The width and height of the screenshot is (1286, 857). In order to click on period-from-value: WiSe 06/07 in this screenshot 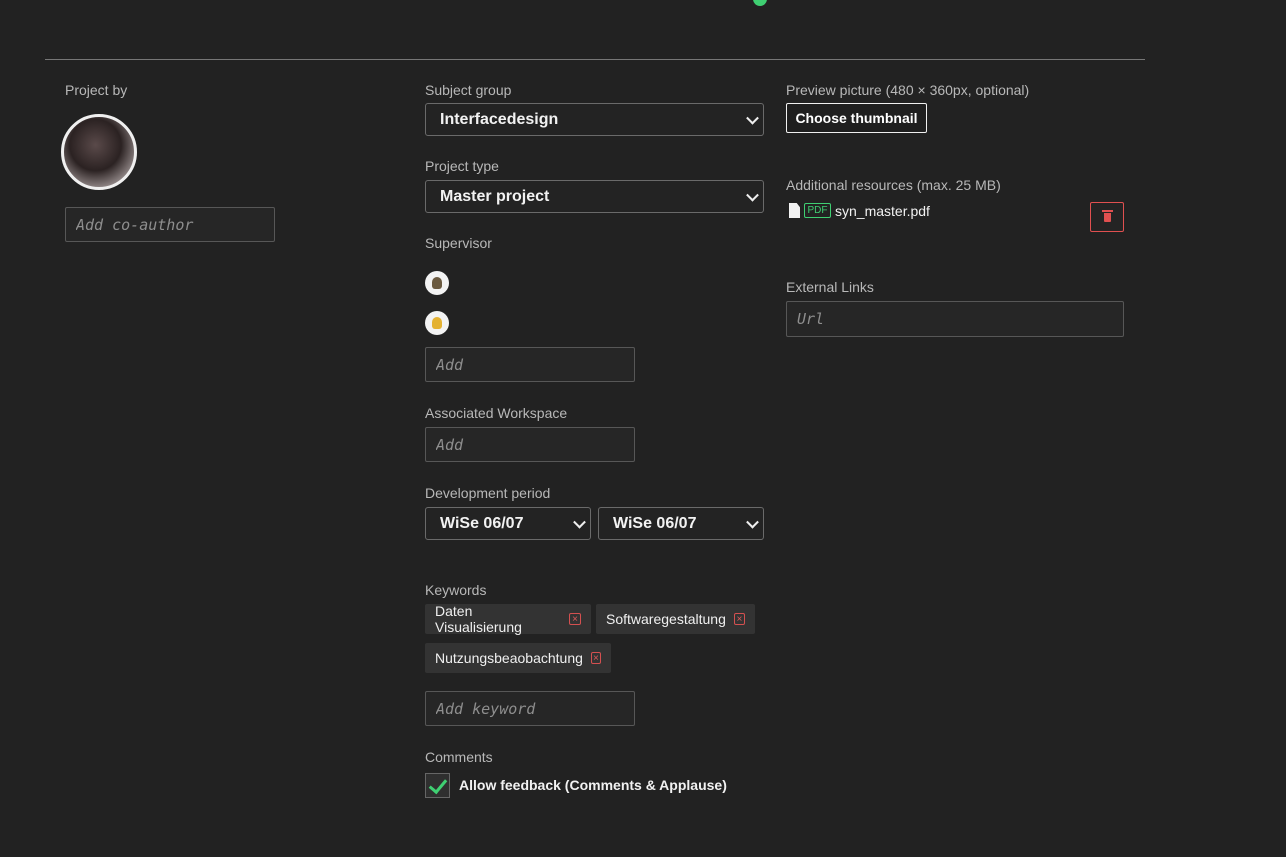, I will do `click(482, 523)`.